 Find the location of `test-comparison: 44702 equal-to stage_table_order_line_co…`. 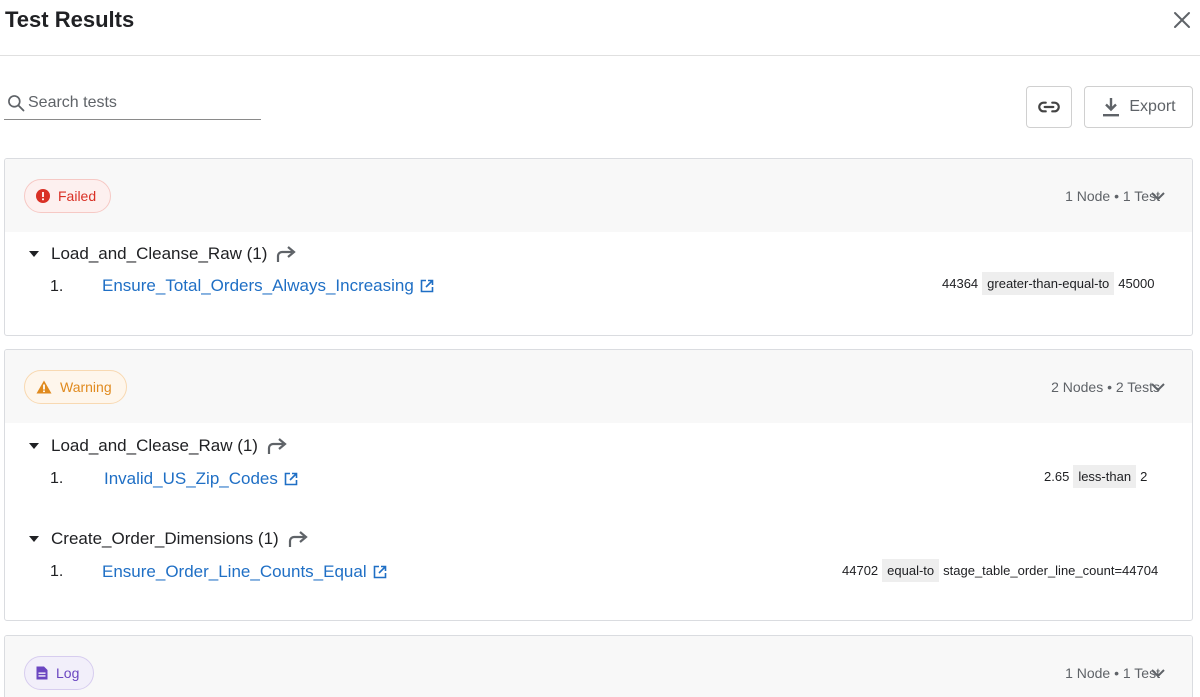

test-comparison: 44702 equal-to stage_table_order_line_co… is located at coordinates (1000, 570).